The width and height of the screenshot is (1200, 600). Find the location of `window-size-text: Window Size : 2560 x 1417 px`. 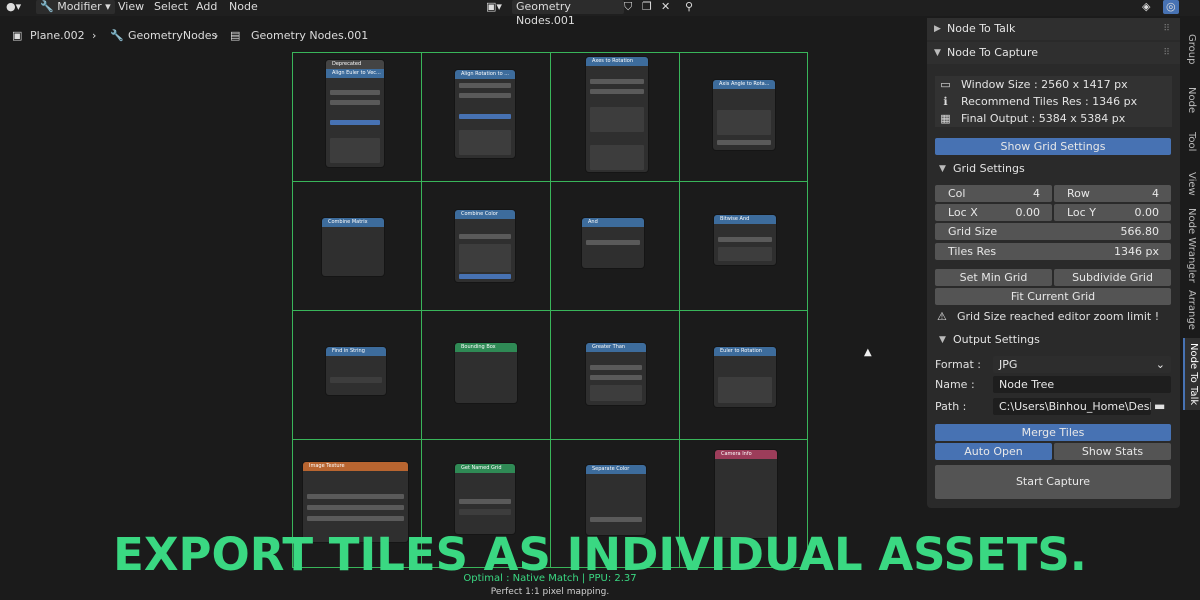

window-size-text: Window Size : 2560 x 1417 px is located at coordinates (1044, 84).